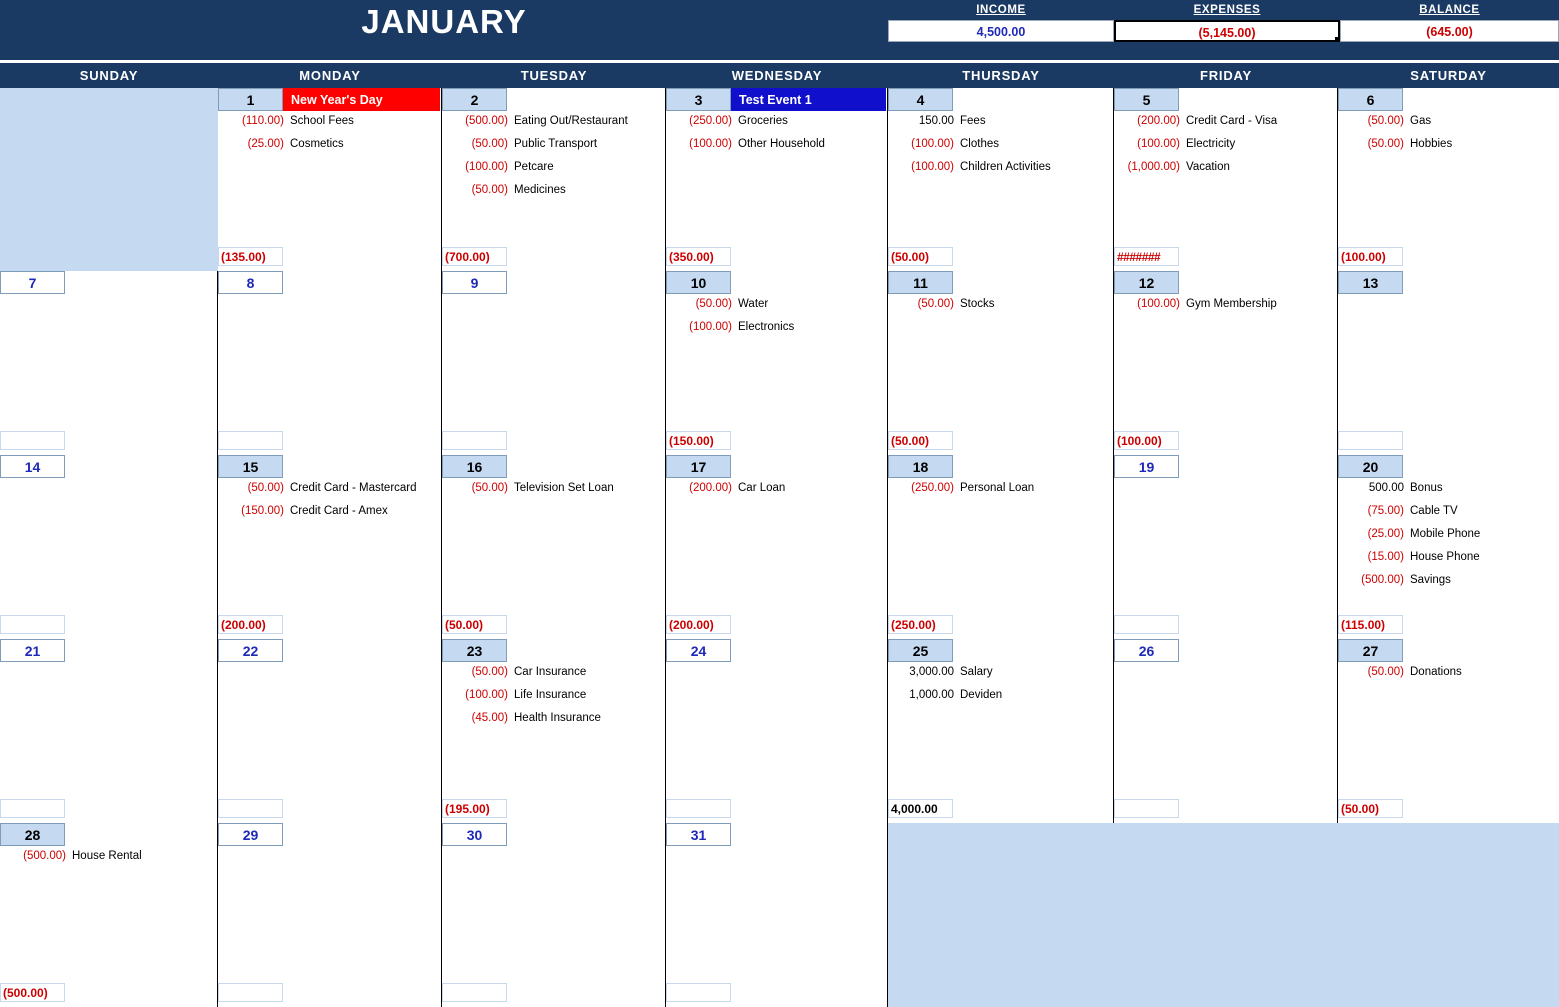 The image size is (1559, 1007). I want to click on day-cell-14: 14, so click(109, 547).